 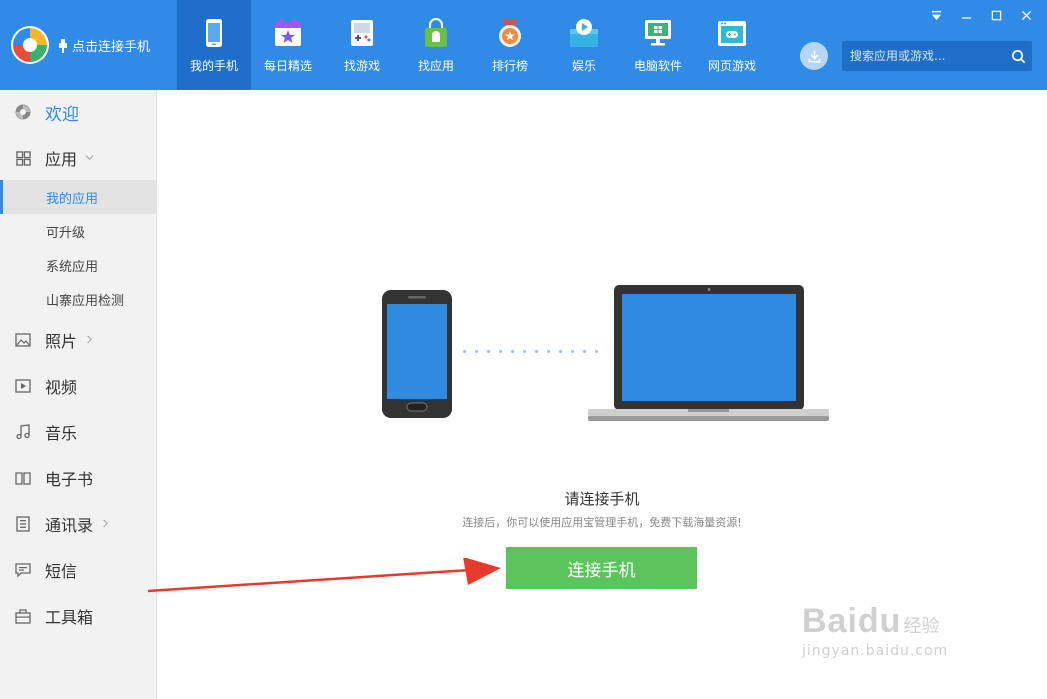 What do you see at coordinates (509, 66) in the screenshot?
I see `nav-label: 排行榜` at bounding box center [509, 66].